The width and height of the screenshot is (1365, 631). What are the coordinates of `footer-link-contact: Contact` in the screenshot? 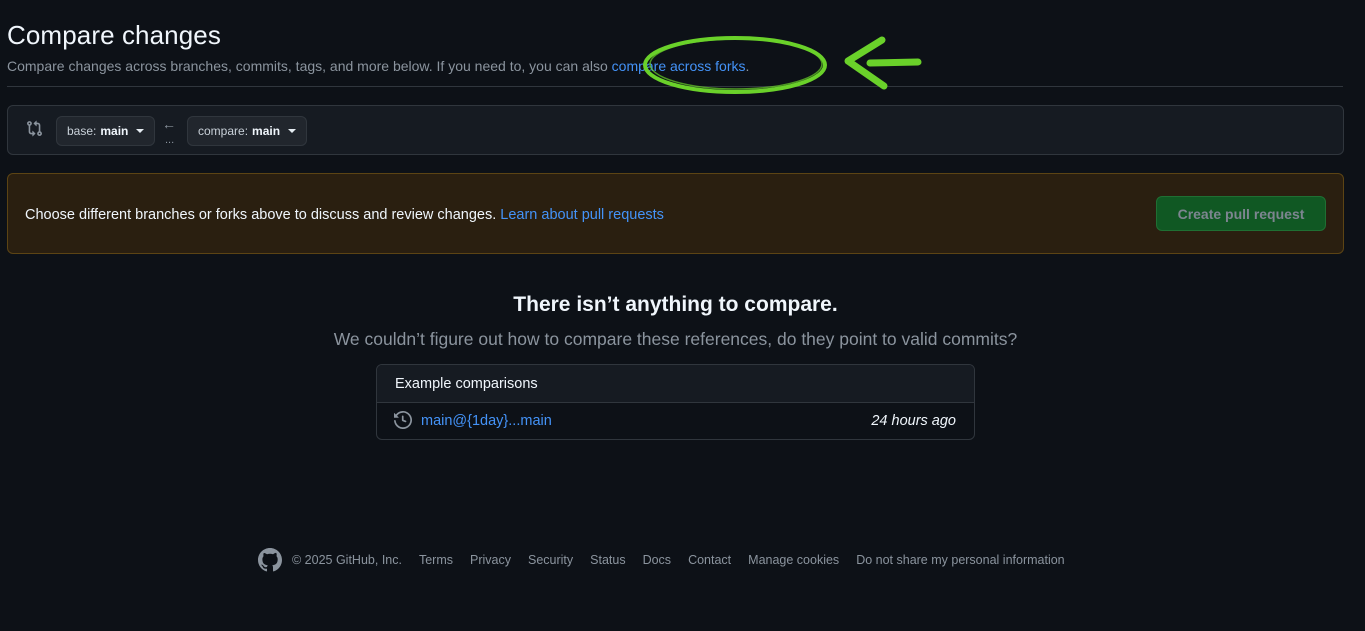 It's located at (709, 560).